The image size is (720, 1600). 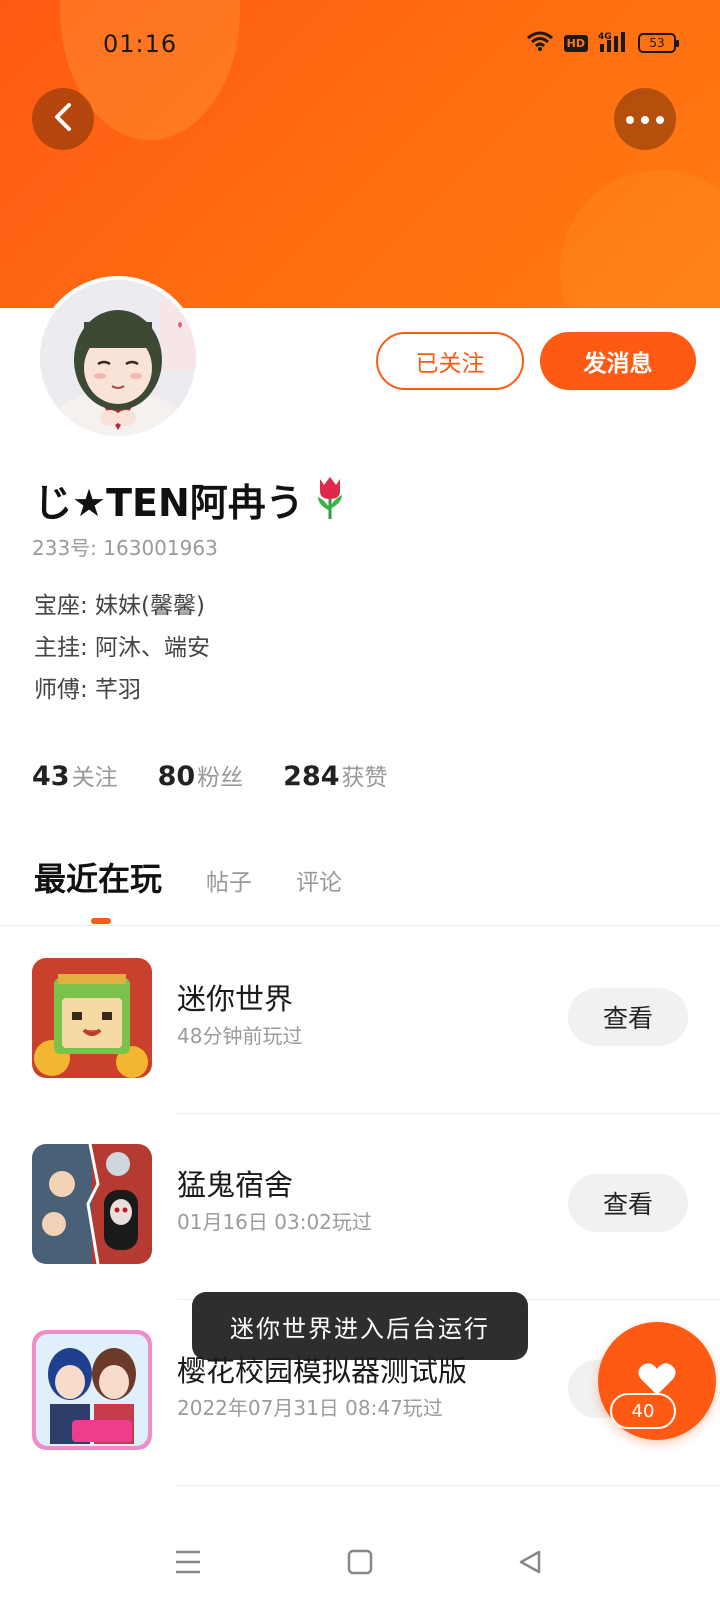 I want to click on avatar, so click(x=118, y=358).